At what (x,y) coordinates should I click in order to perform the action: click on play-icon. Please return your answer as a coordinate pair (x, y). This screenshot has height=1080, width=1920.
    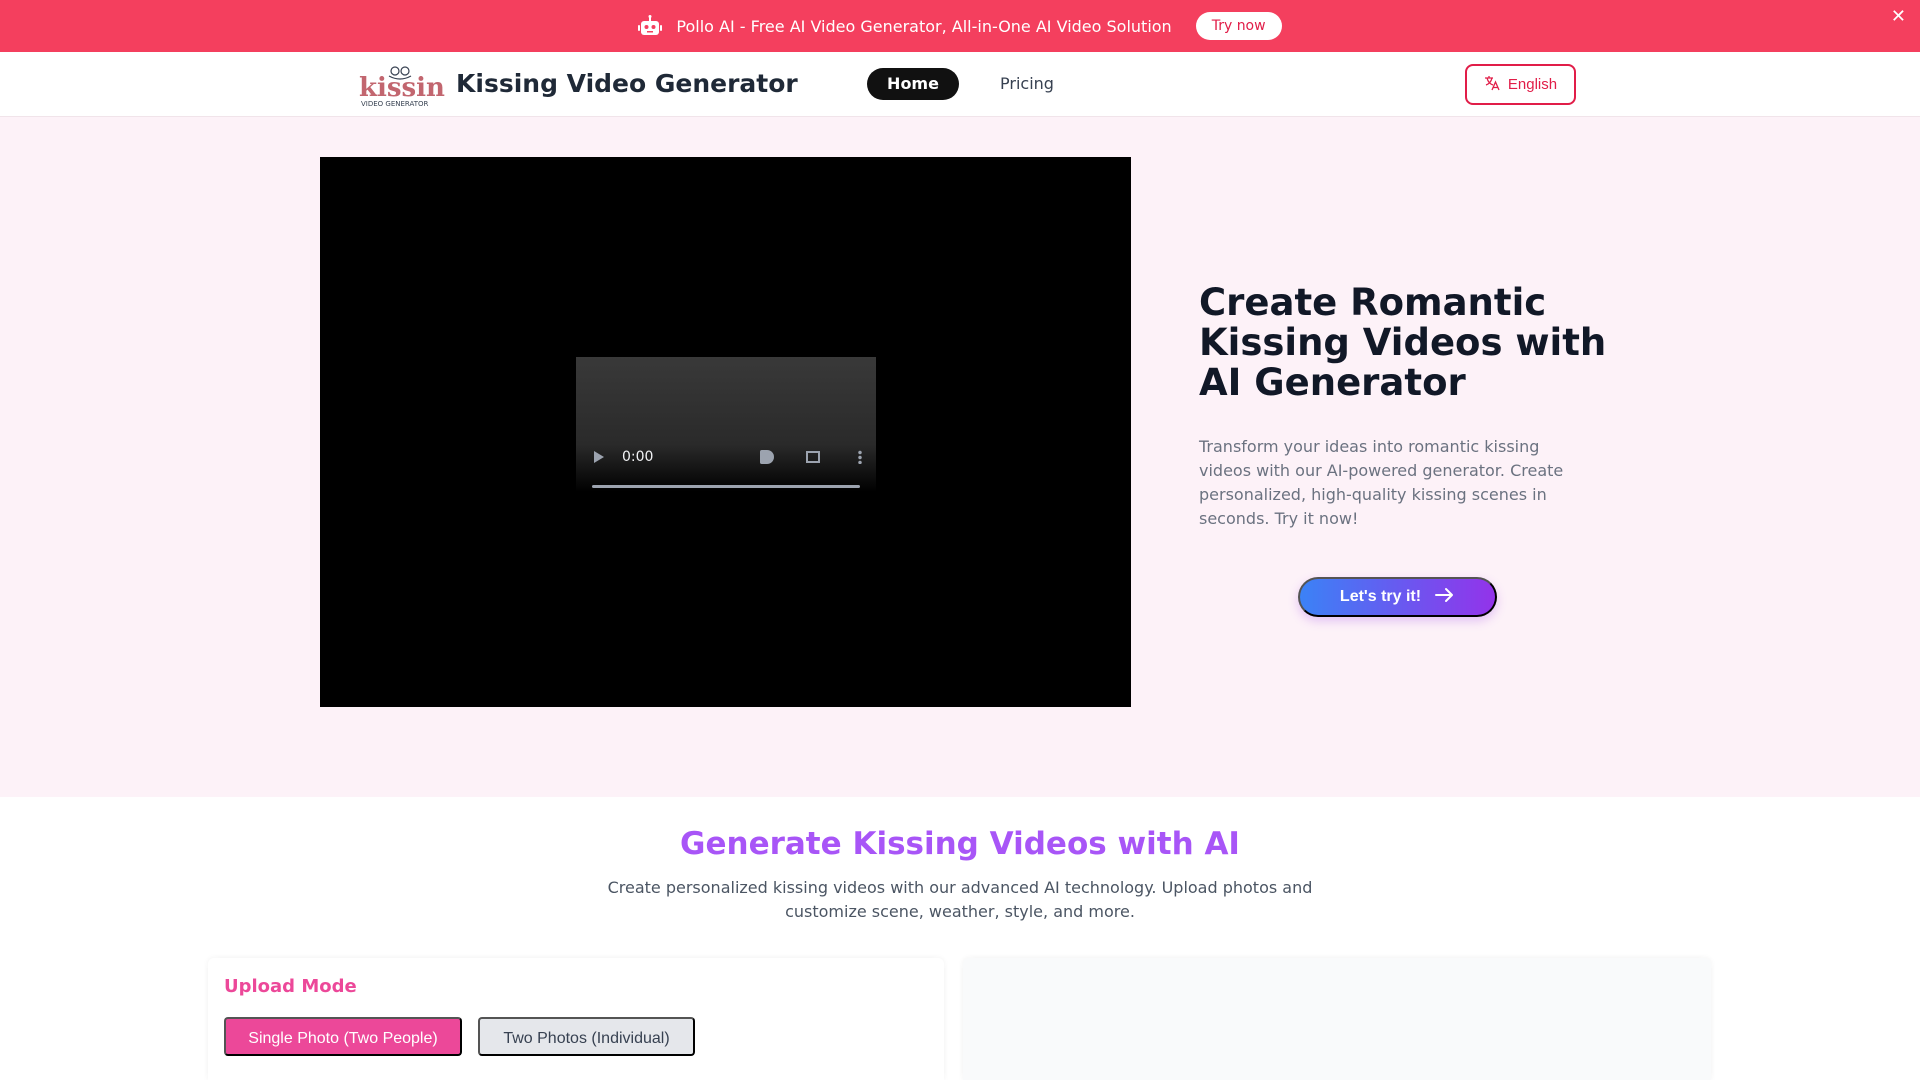
    Looking at the image, I should click on (599, 457).